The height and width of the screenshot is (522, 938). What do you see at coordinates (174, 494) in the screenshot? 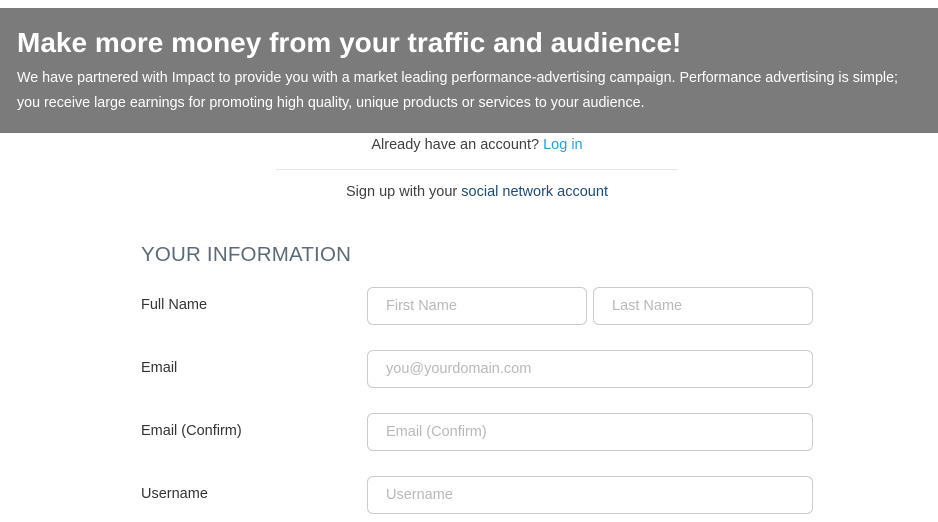
I see `username-label: Username` at bounding box center [174, 494].